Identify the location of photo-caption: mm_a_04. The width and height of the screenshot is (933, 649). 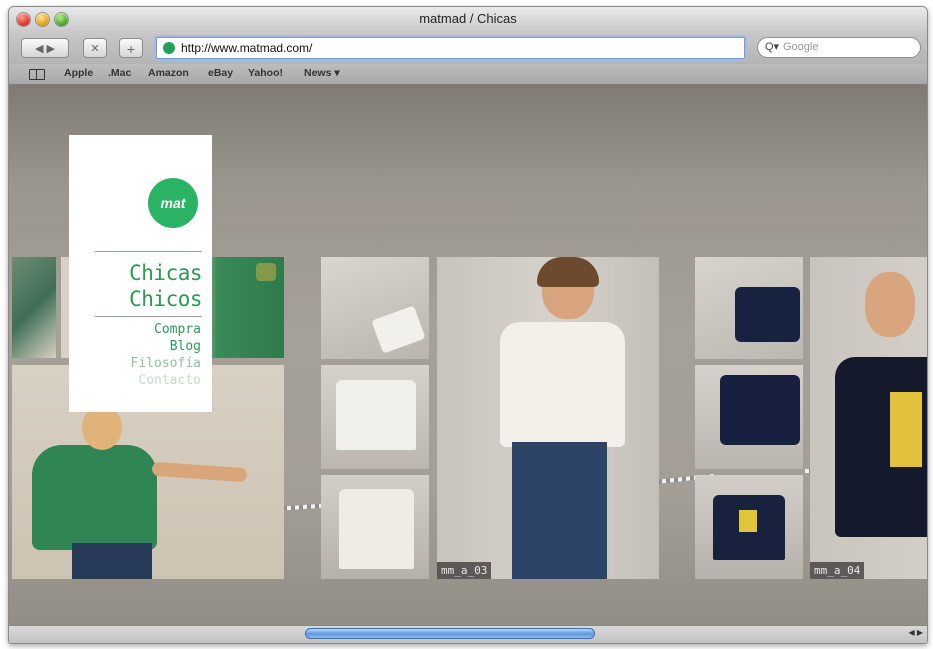
(837, 570).